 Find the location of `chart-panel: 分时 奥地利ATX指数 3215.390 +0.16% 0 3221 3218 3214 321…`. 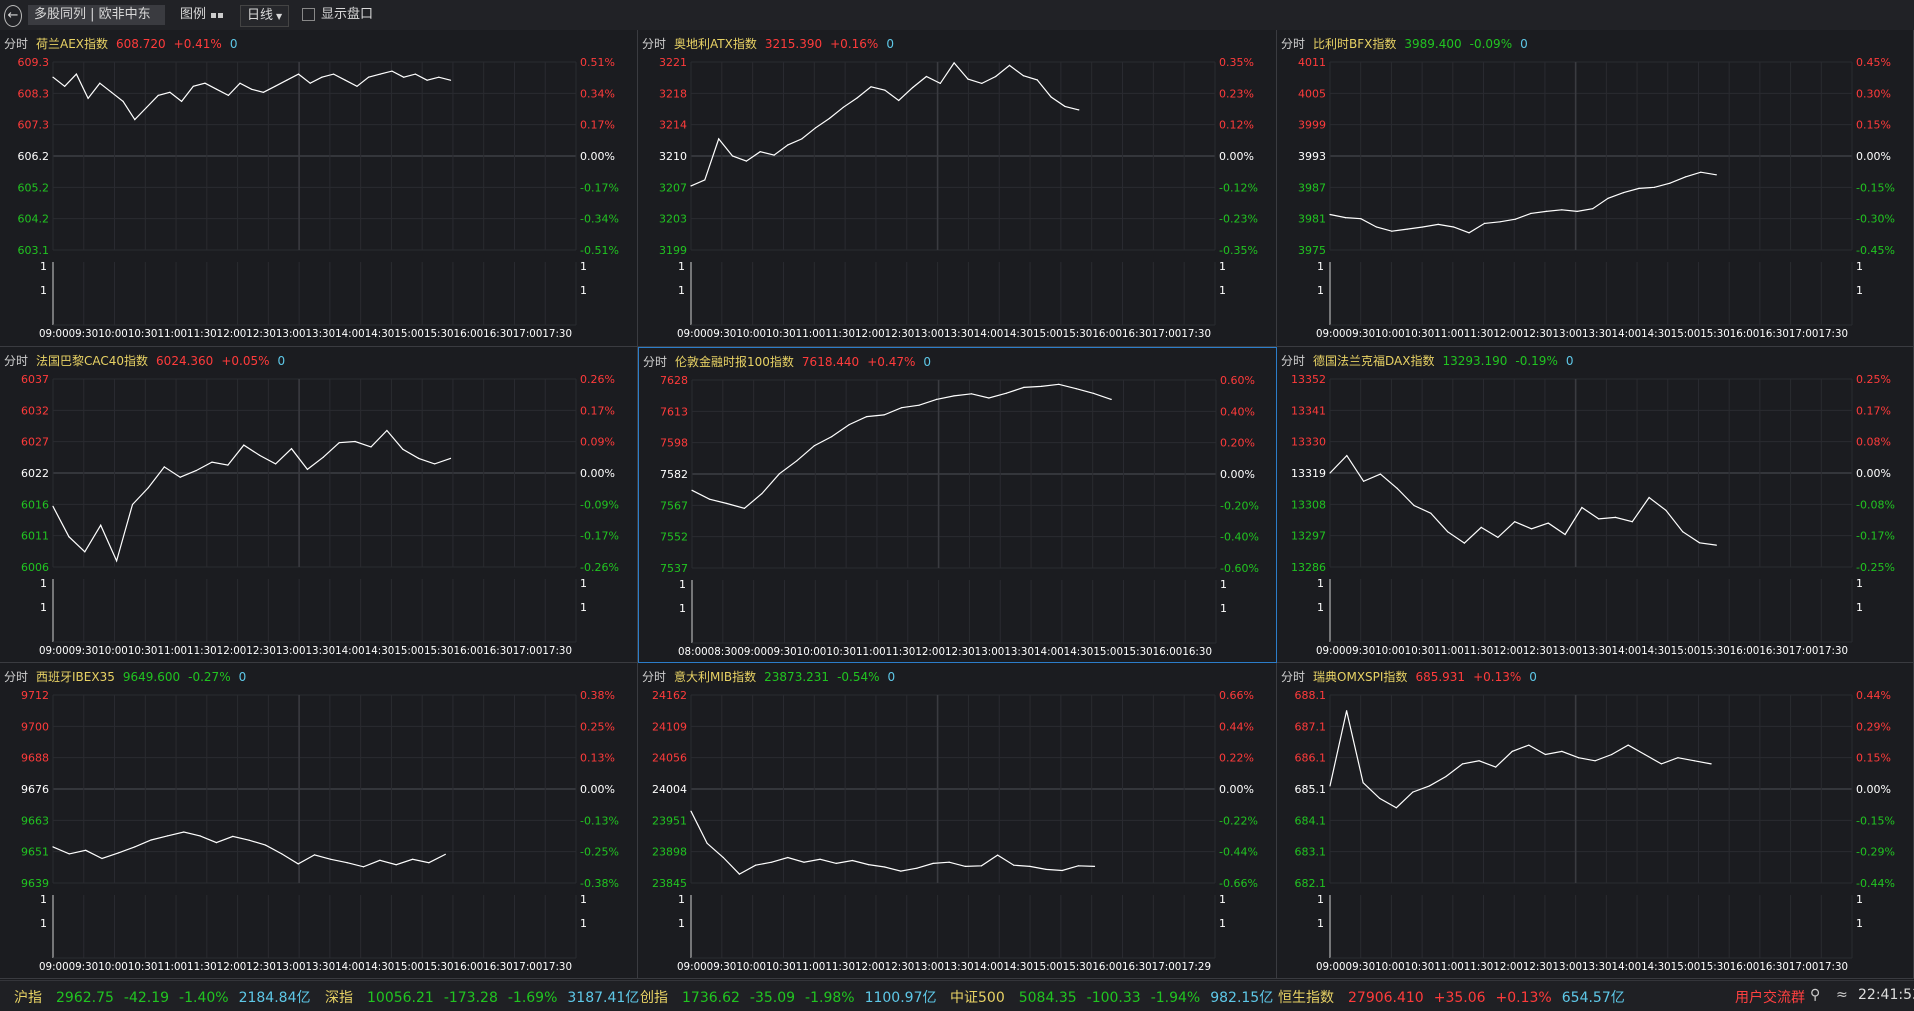

chart-panel: 分时 奥地利ATX指数 3215.390 +0.16% 0 3221 3218 3214 321… is located at coordinates (957, 188).